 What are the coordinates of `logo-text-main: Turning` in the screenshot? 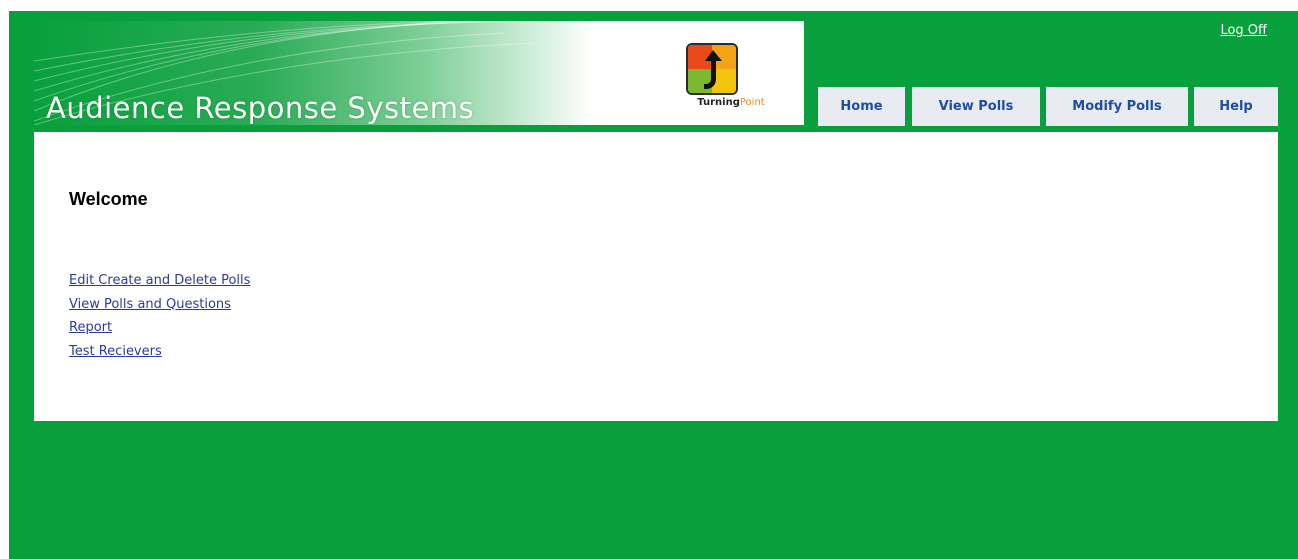 It's located at (718, 102).